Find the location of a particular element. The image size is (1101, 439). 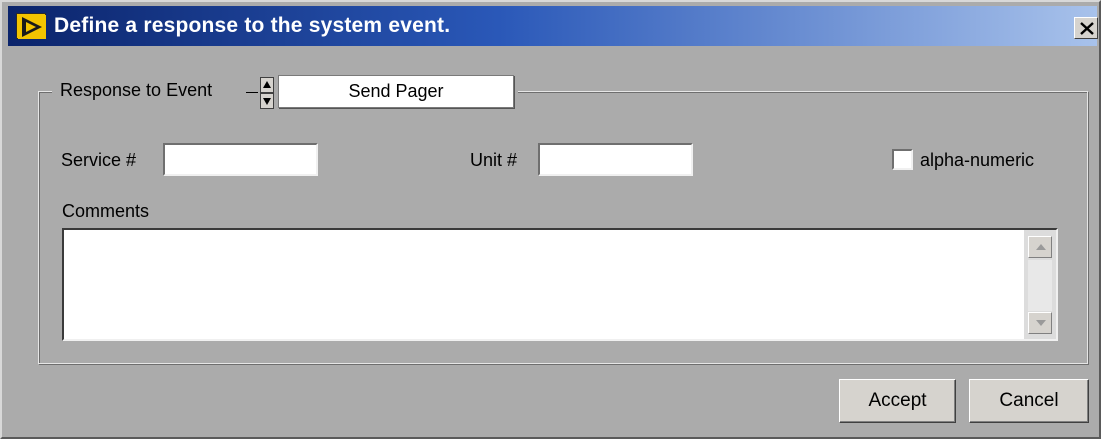

service-number-input is located at coordinates (240, 159).